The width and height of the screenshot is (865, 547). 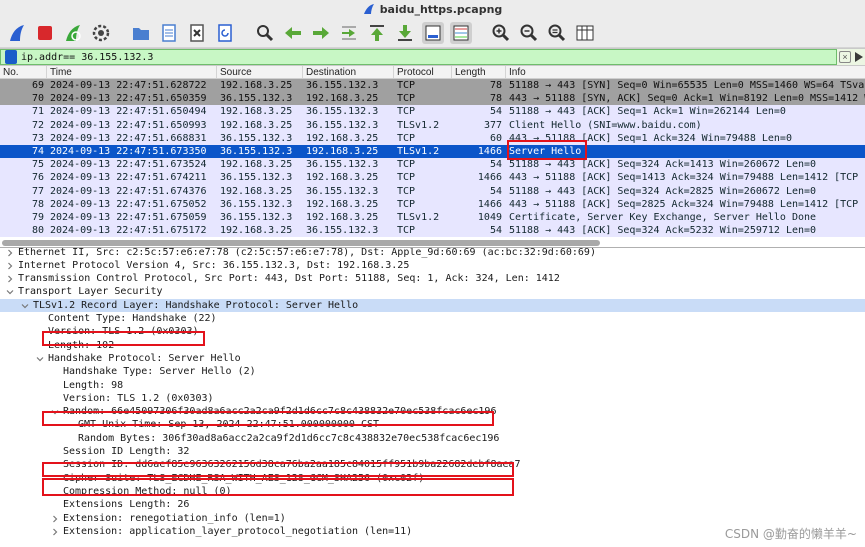 I want to click on packet-cell-time: 2024-09-13 22:47:51.673524, so click(x=128, y=165).